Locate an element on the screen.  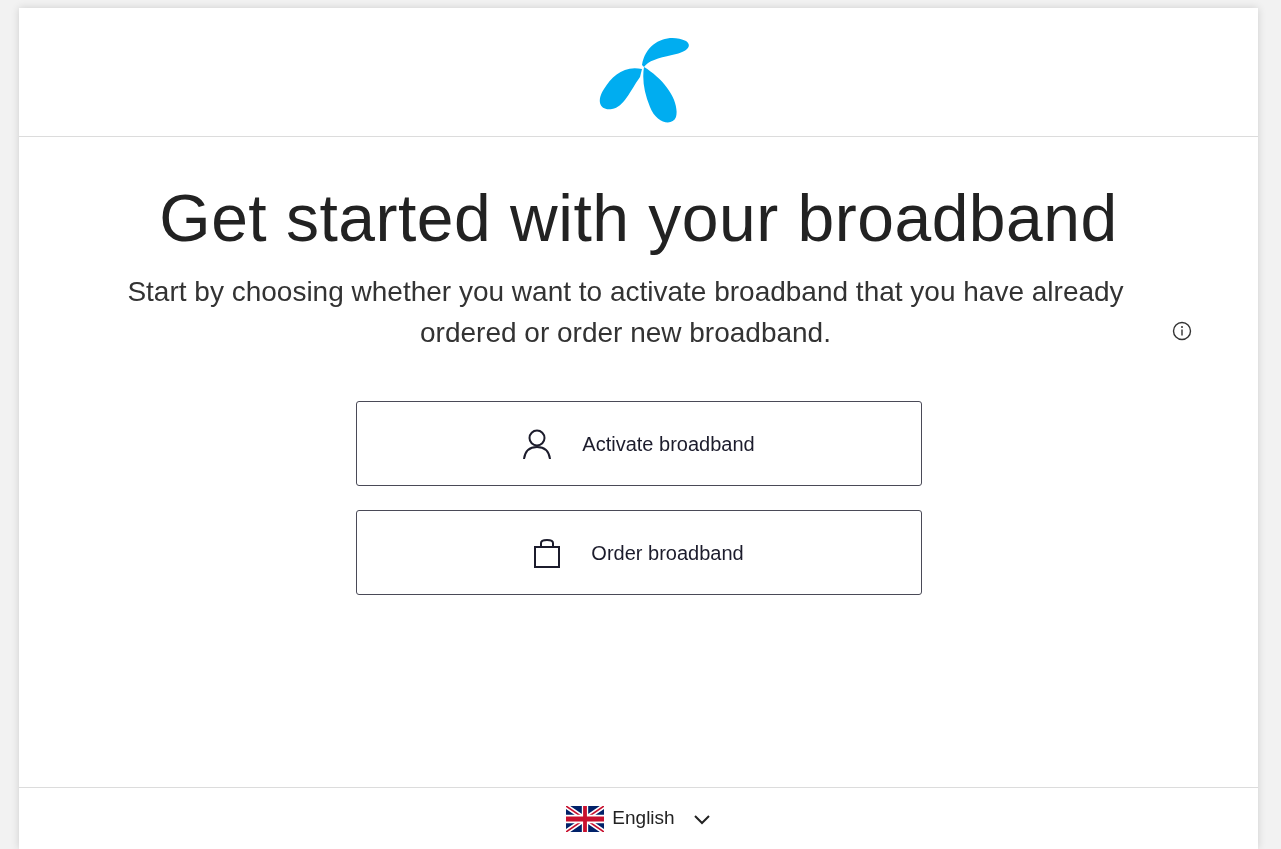
person-icon is located at coordinates (537, 443).